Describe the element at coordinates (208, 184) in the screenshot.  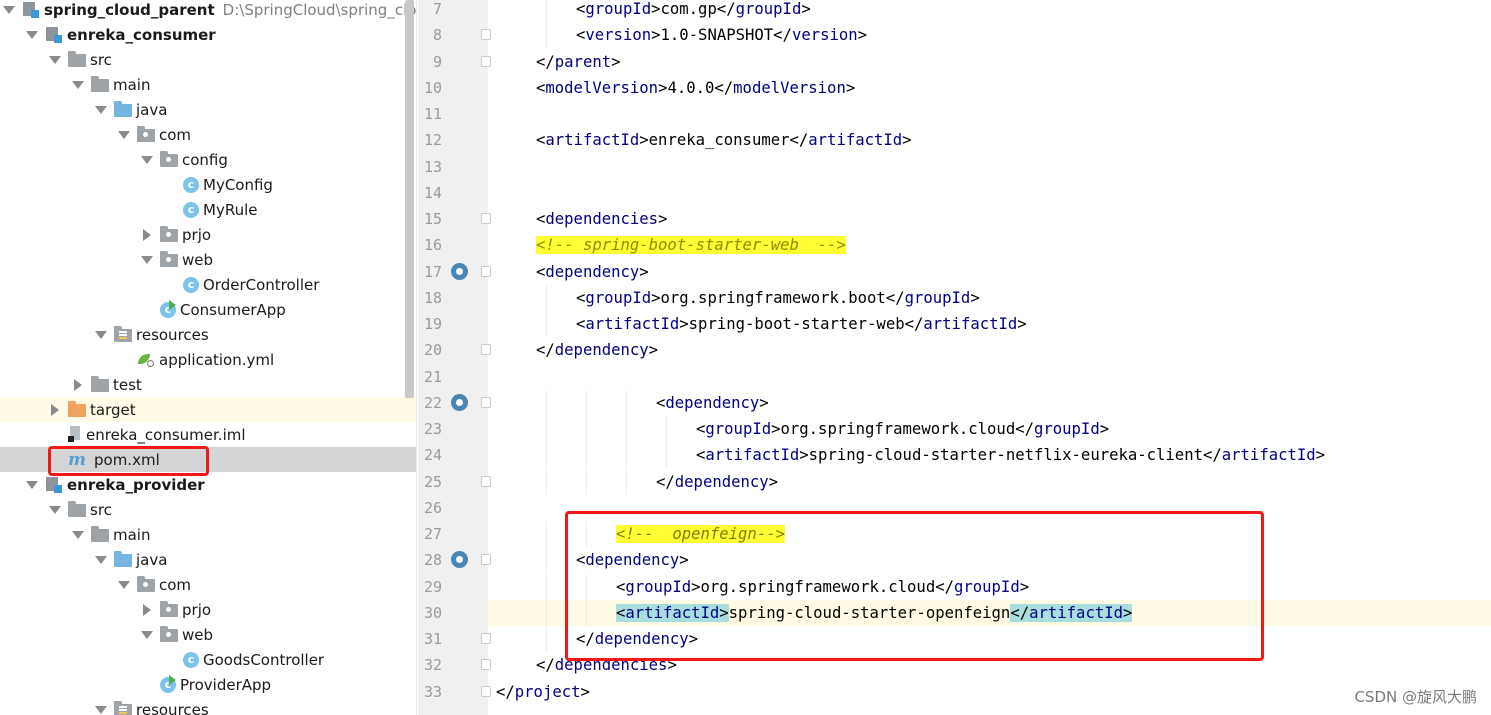
I see `tree-item-myconfig: c MyConfig` at that location.